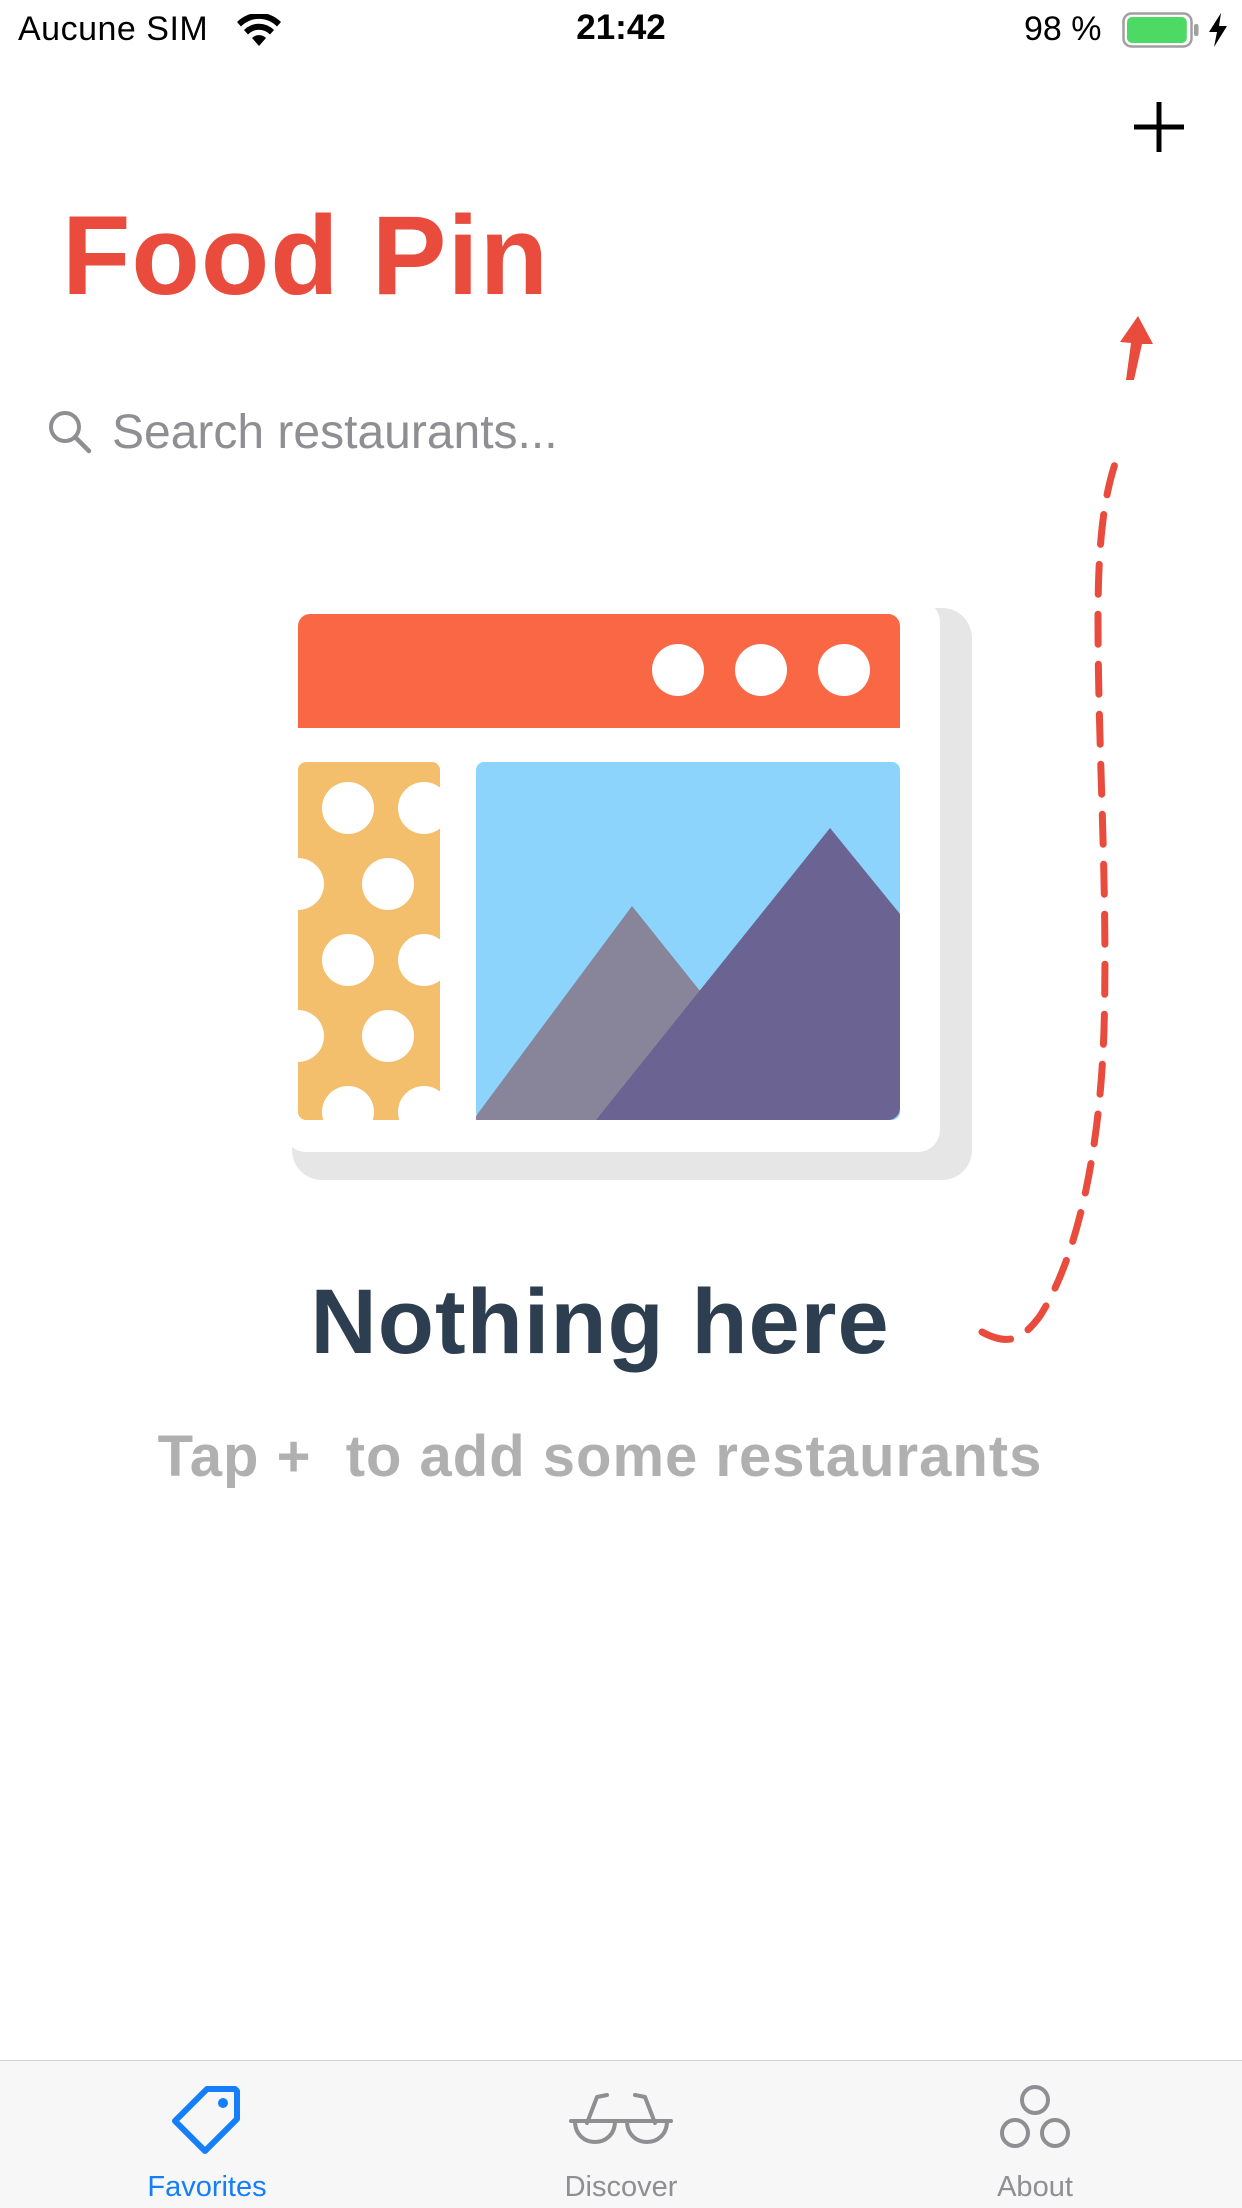 The height and width of the screenshot is (2208, 1242). What do you see at coordinates (621, 2118) in the screenshot?
I see `glasses-icon` at bounding box center [621, 2118].